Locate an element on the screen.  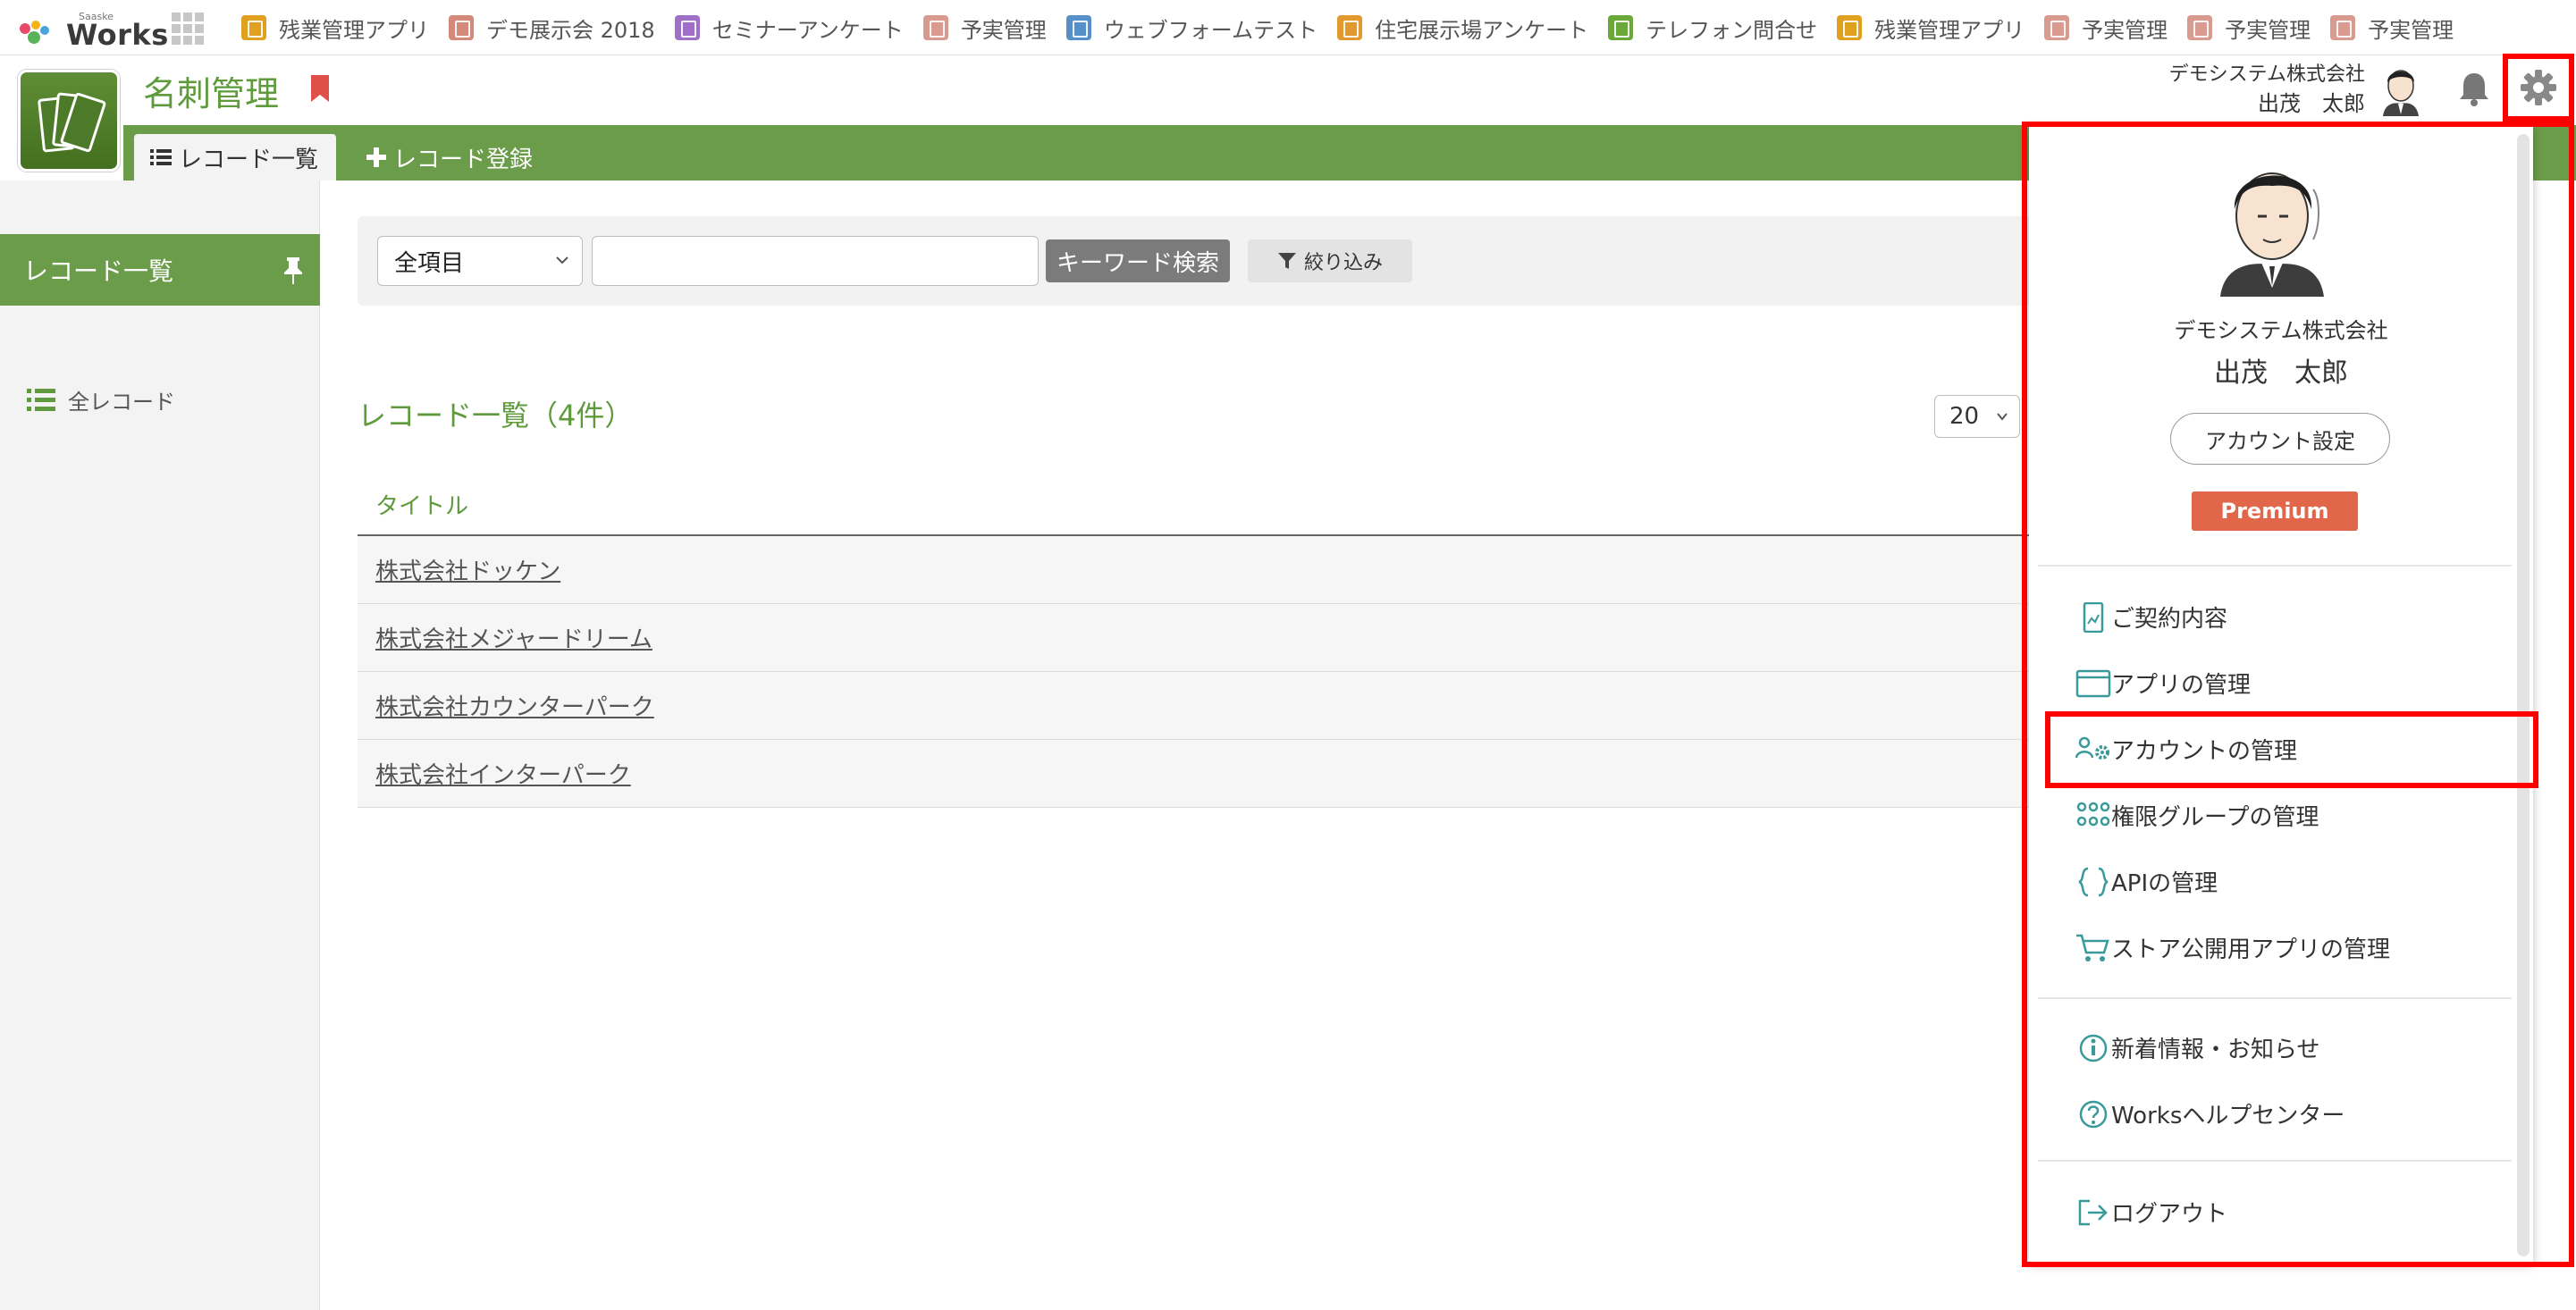
brand-name: Works is located at coordinates (118, 35).